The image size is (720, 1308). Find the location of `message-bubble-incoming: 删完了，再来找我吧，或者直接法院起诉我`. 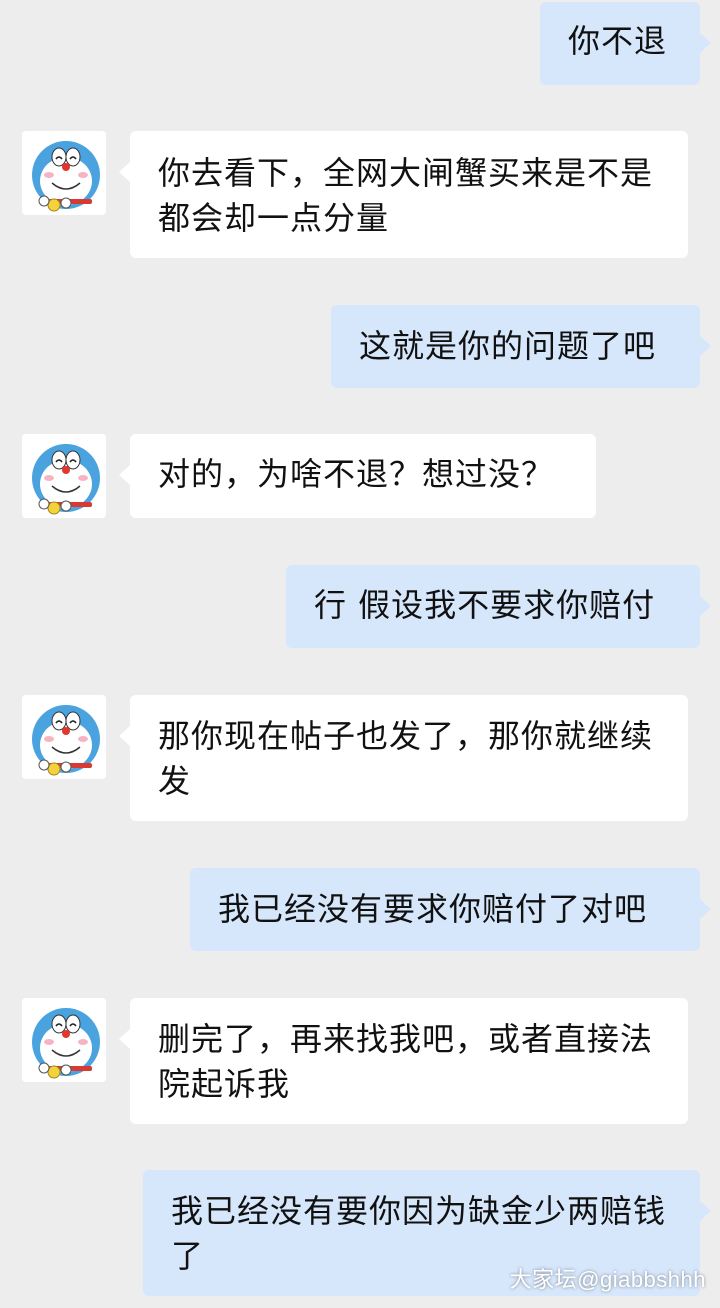

message-bubble-incoming: 删完了，再来找我吧，或者直接法院起诉我 is located at coordinates (403, 1061).